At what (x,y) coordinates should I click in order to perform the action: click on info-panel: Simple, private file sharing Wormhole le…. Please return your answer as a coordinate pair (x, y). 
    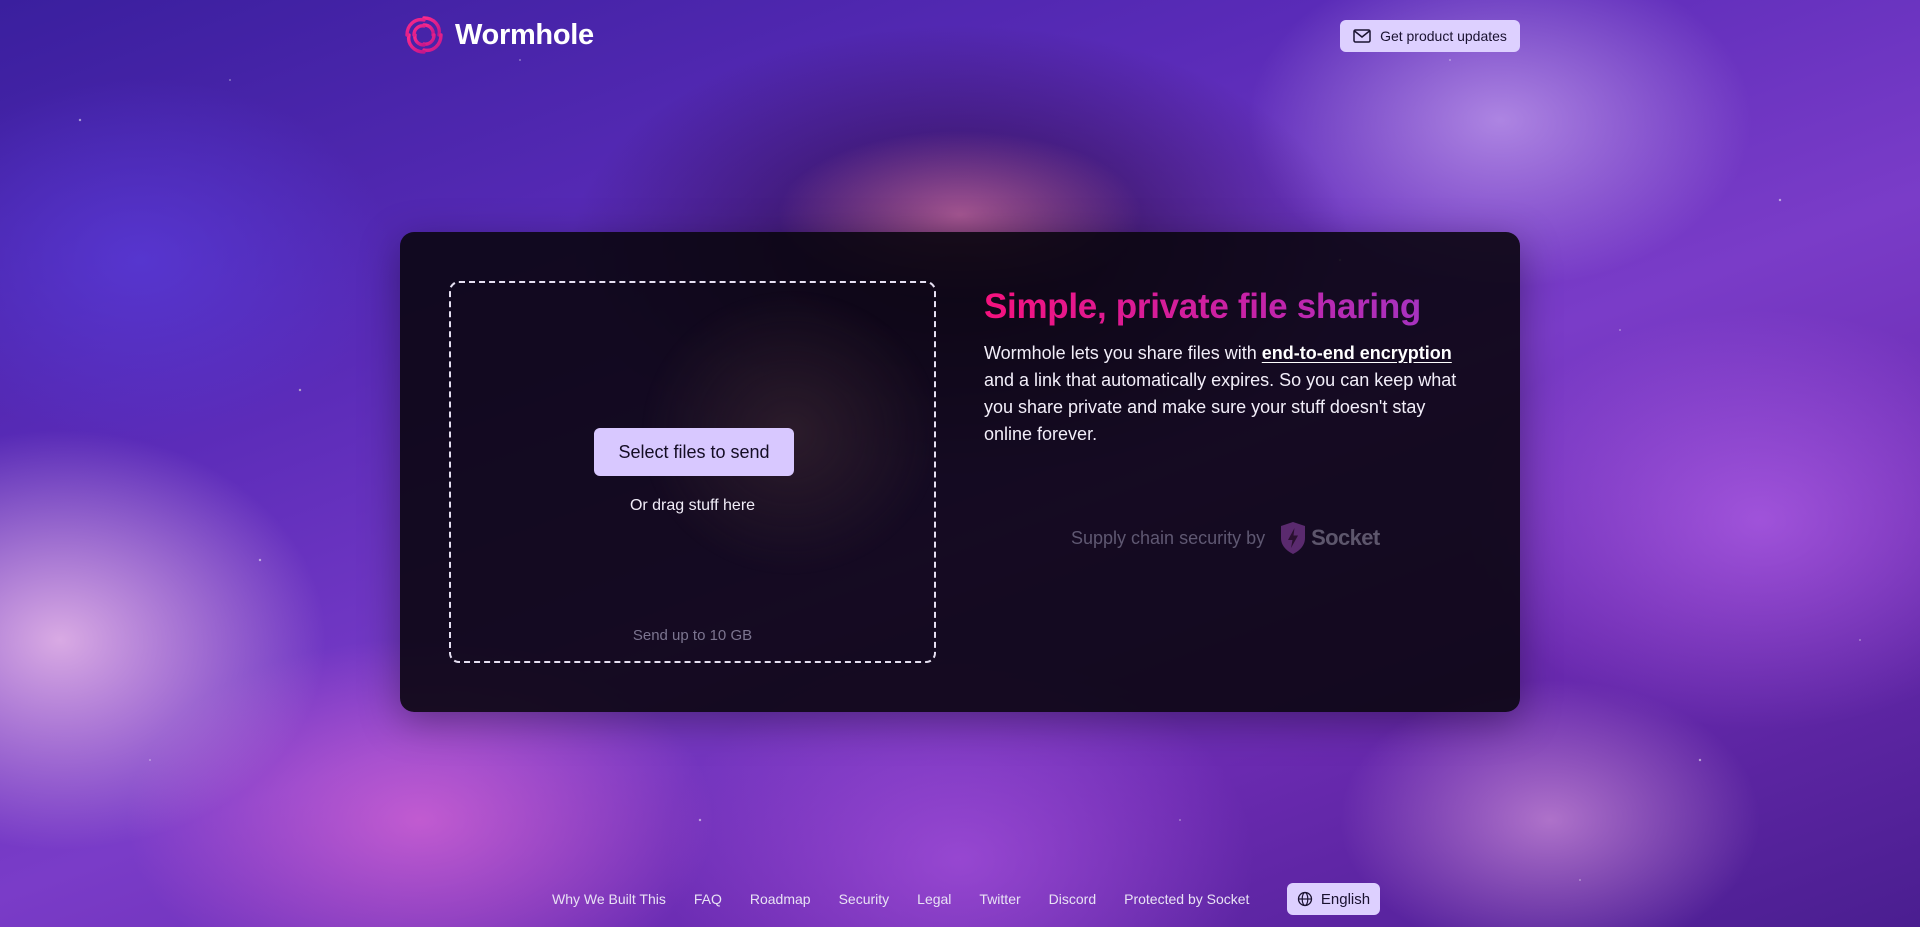
    Looking at the image, I should click on (1234, 420).